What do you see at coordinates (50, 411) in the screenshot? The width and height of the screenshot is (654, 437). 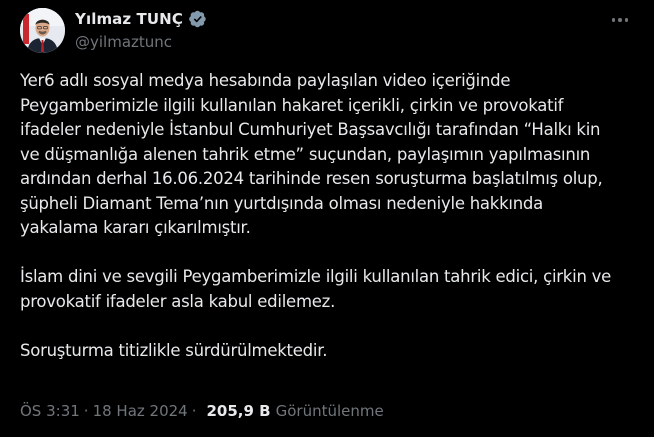 I see `tweet-time: ÖS 3:31` at bounding box center [50, 411].